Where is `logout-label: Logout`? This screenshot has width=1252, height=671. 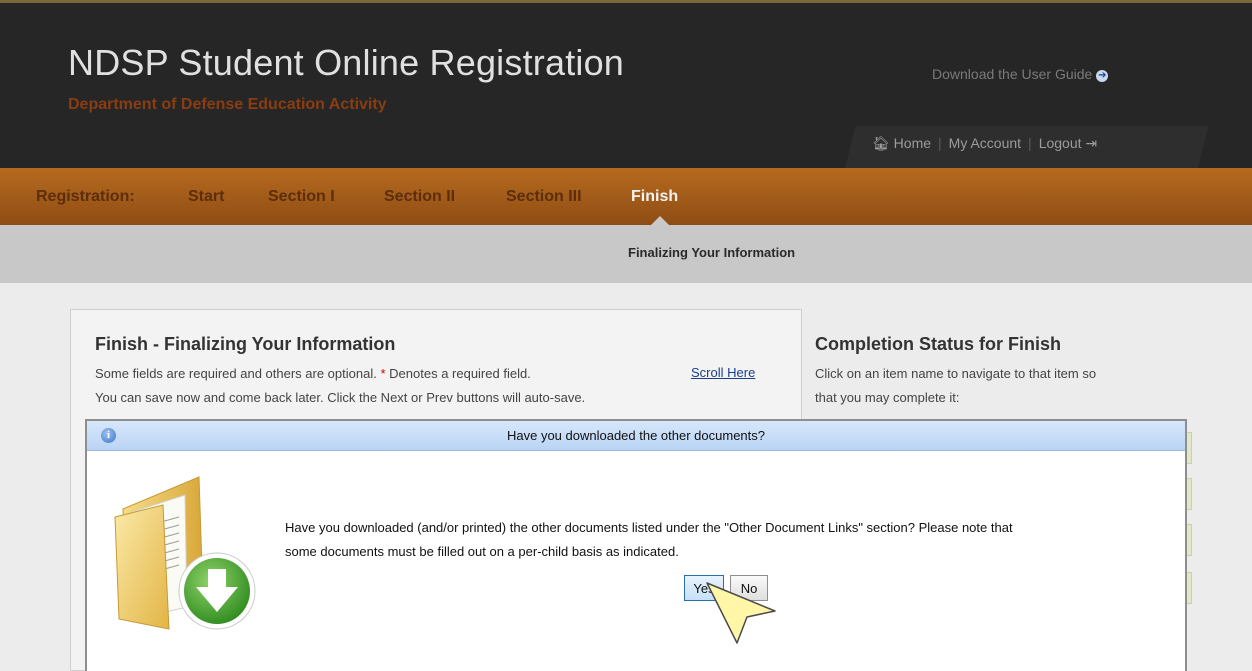
logout-label: Logout is located at coordinates (1060, 143).